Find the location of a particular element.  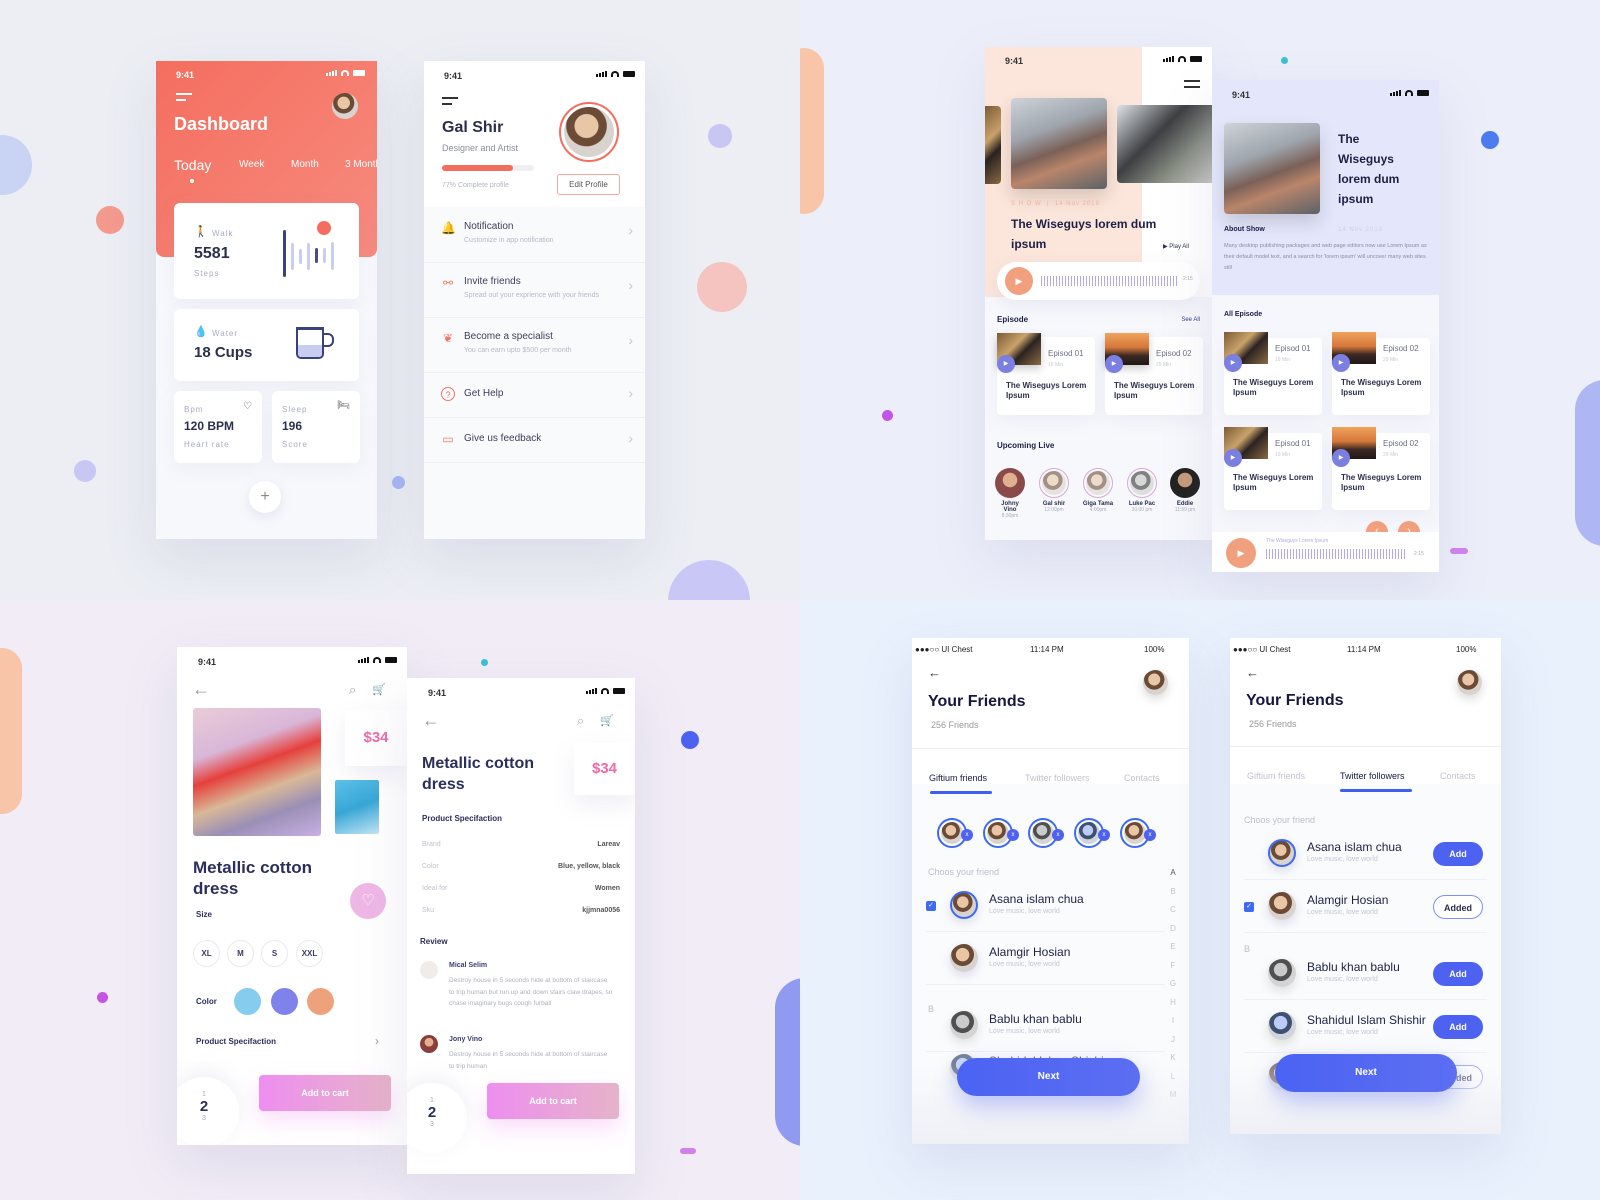

size-option-xl: XL is located at coordinates (206, 953).